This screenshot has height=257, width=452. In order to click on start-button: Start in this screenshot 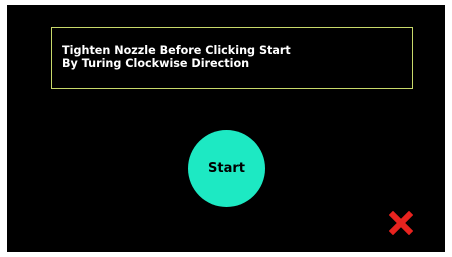, I will do `click(226, 168)`.